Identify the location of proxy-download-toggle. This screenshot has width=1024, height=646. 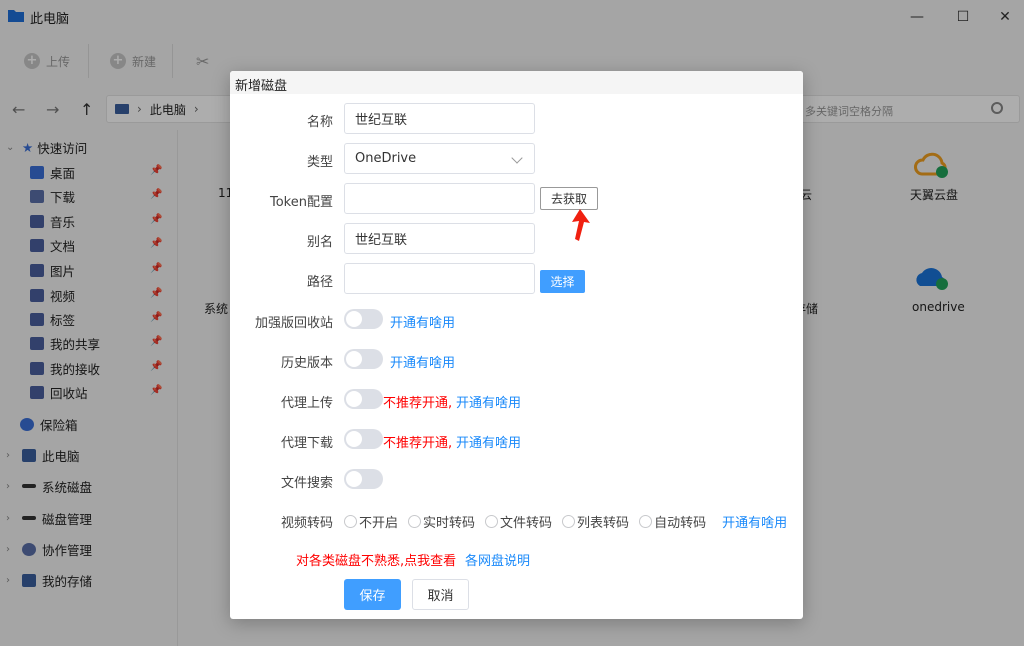
(363, 439).